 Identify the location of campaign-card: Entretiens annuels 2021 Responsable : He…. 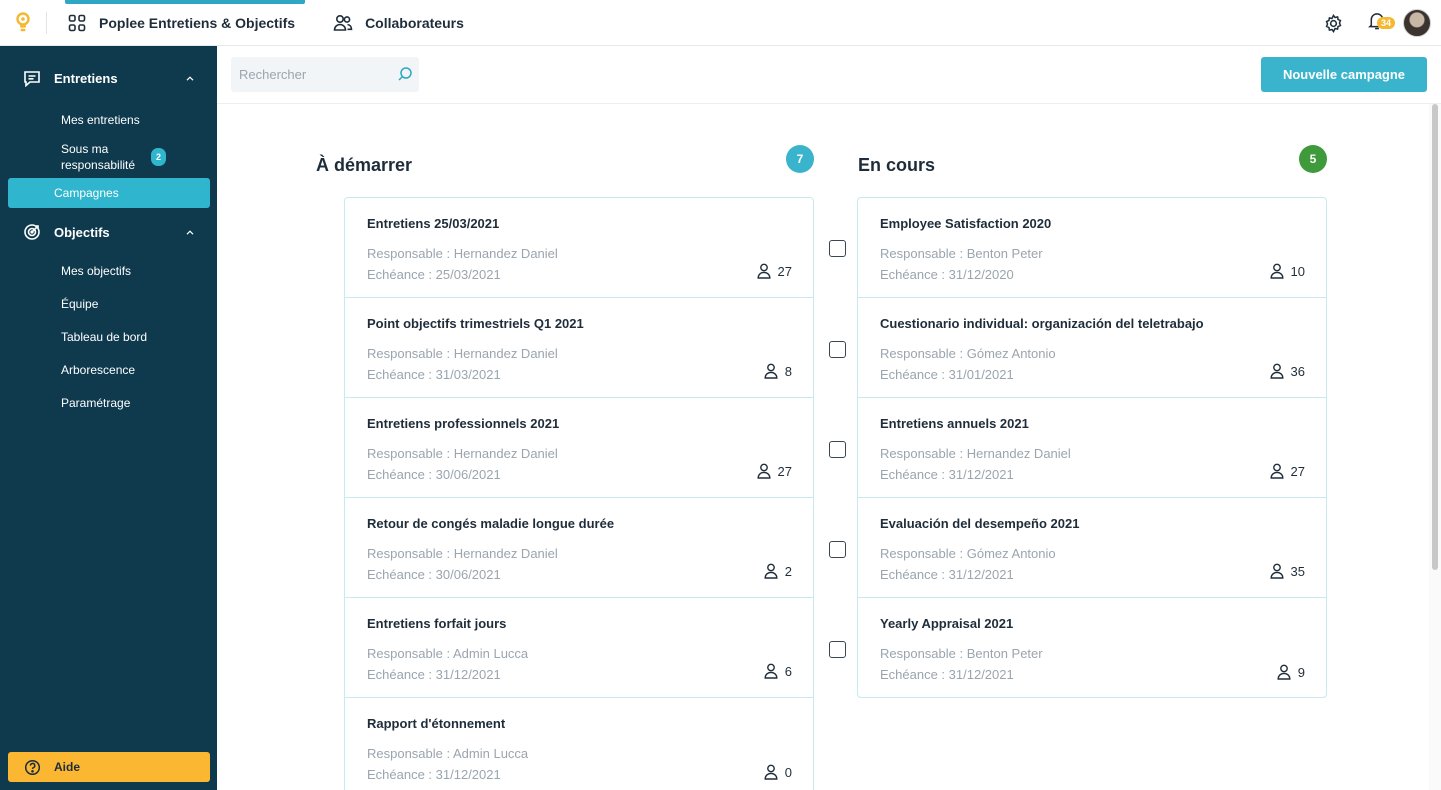
(1092, 448).